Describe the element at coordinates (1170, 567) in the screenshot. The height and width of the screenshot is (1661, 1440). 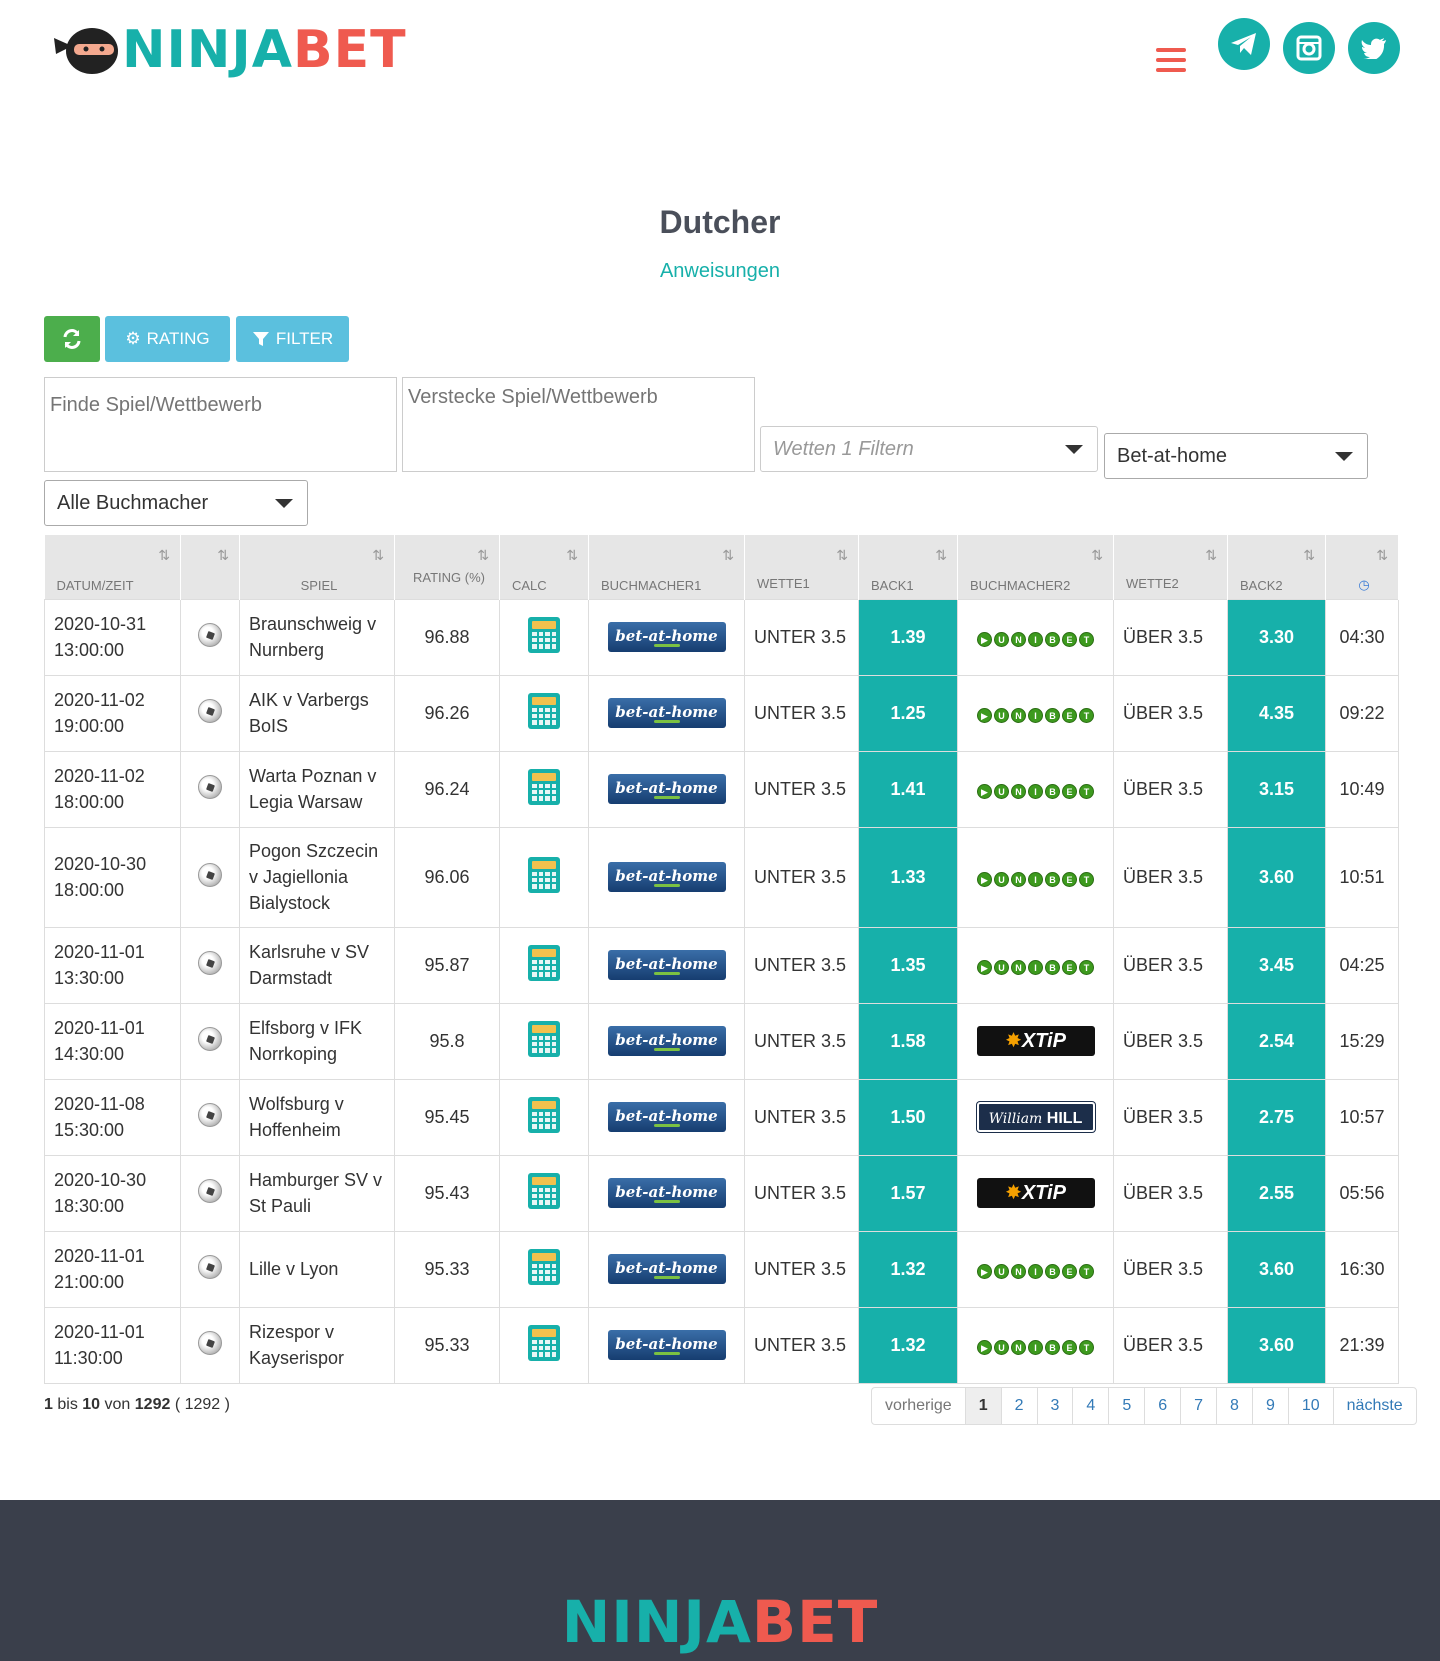
I see `col-bet2: WETTE2 ⇅` at that location.